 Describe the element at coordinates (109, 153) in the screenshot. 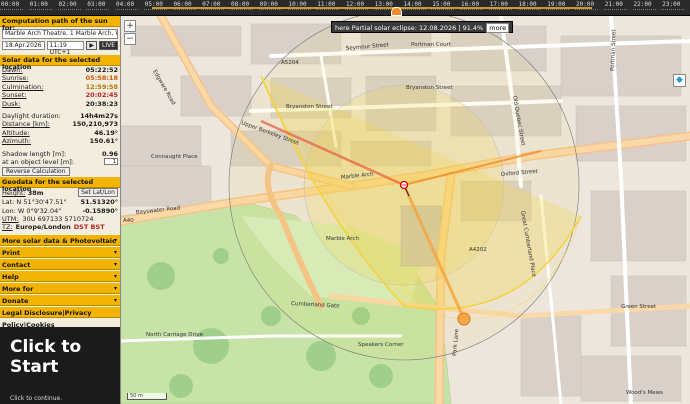

I see `shadow-value: 0.96` at that location.